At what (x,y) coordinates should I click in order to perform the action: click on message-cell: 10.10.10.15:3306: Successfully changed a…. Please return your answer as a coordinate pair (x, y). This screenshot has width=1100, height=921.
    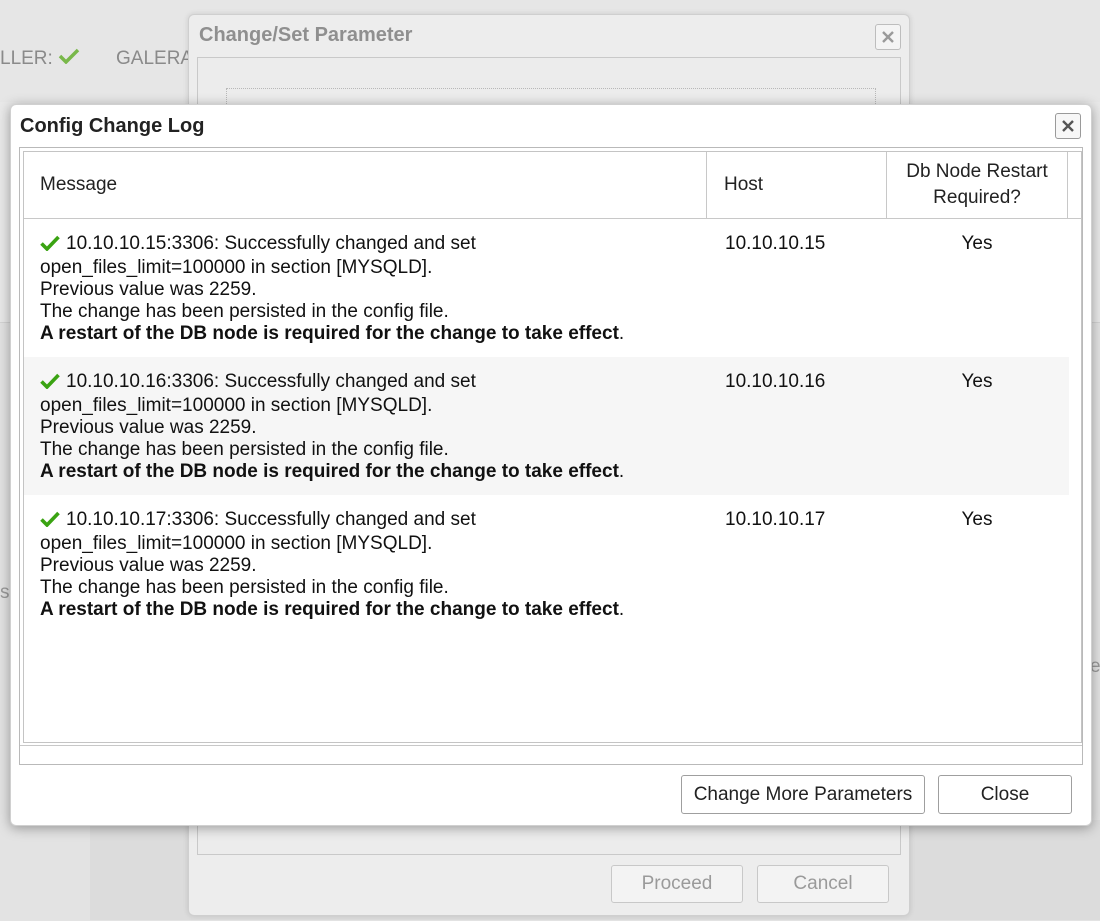
    Looking at the image, I should click on (375, 289).